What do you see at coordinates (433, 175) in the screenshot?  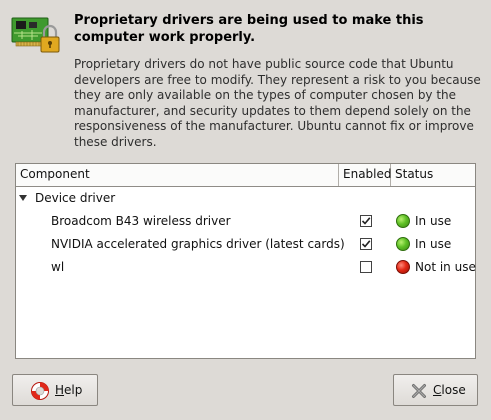 I see `column-header-status: Status` at bounding box center [433, 175].